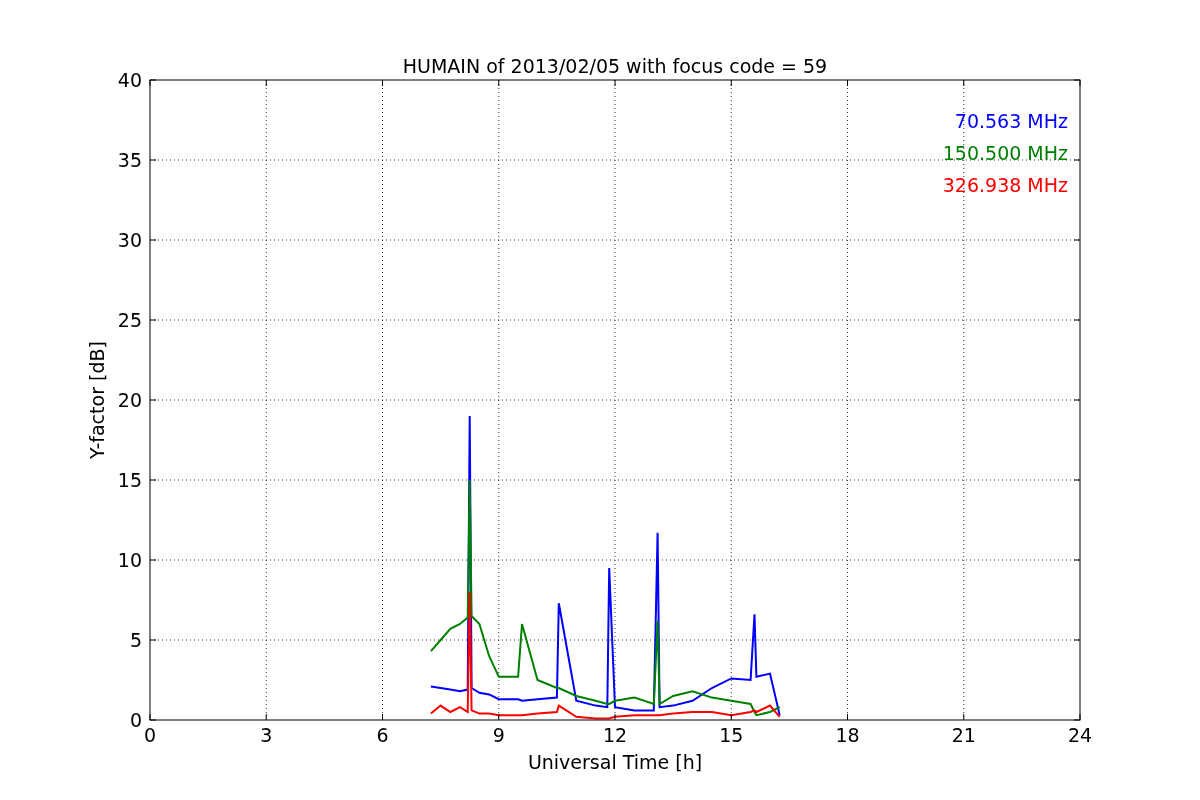  What do you see at coordinates (1005, 153) in the screenshot?
I see `legend-label: 150.500 MHz` at bounding box center [1005, 153].